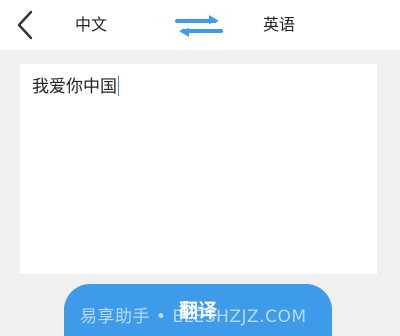 The height and width of the screenshot is (336, 400). I want to click on source-text: 我爱你中国, so click(74, 87).